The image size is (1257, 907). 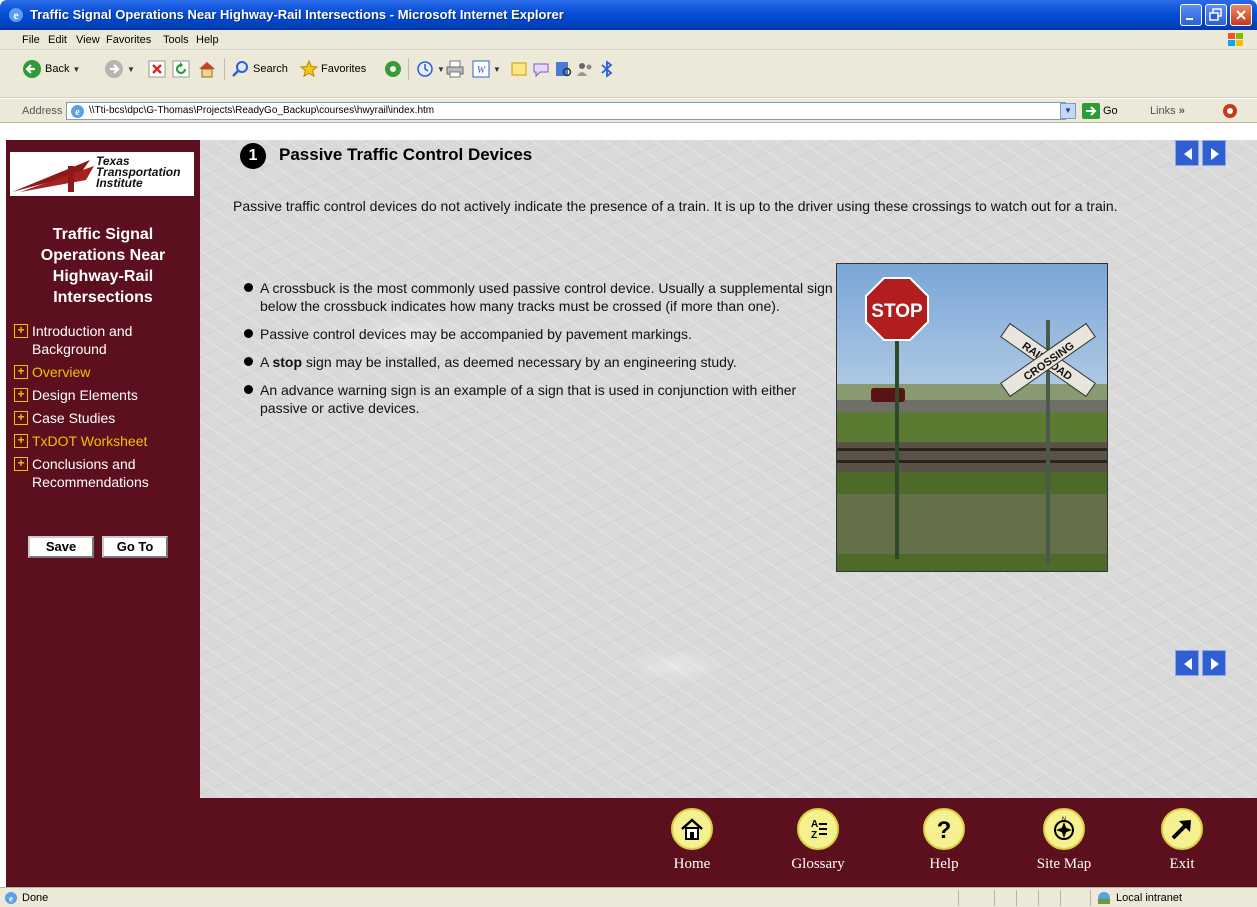 I want to click on refresh-button, so click(x=181, y=69).